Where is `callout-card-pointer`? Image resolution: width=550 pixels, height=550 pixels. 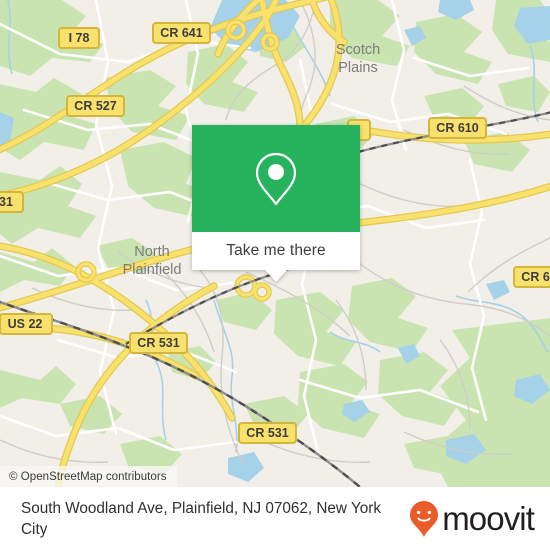 callout-card-pointer is located at coordinates (276, 276).